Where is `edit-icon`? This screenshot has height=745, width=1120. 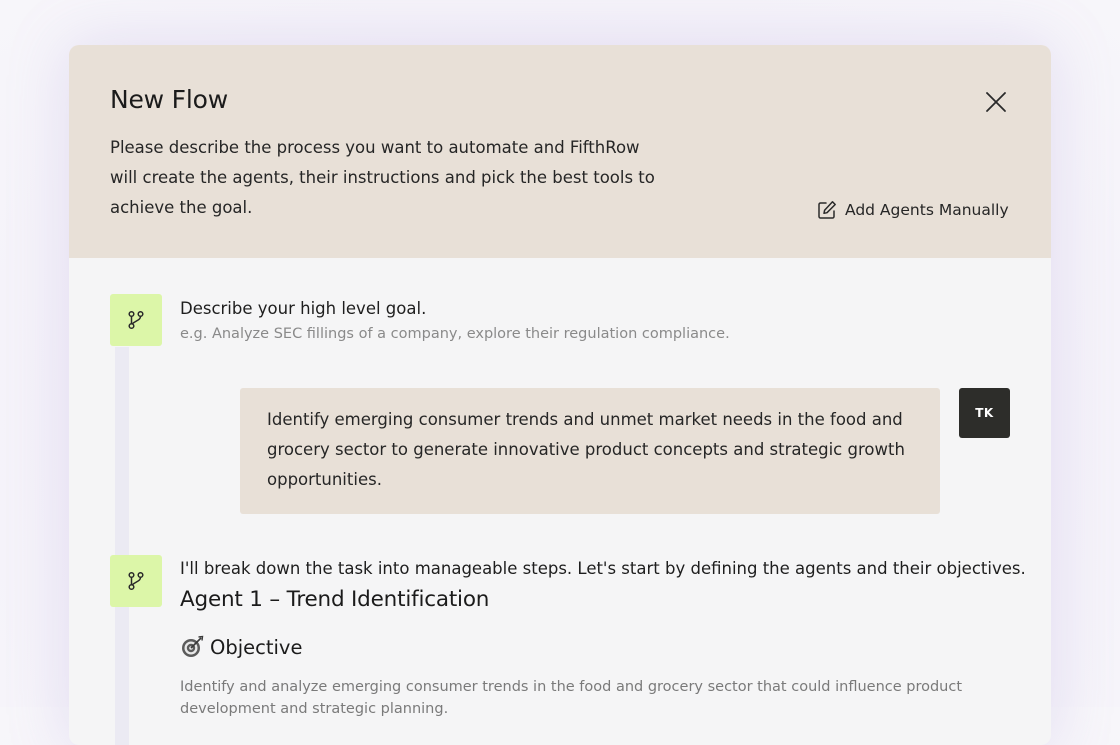
edit-icon is located at coordinates (827, 210).